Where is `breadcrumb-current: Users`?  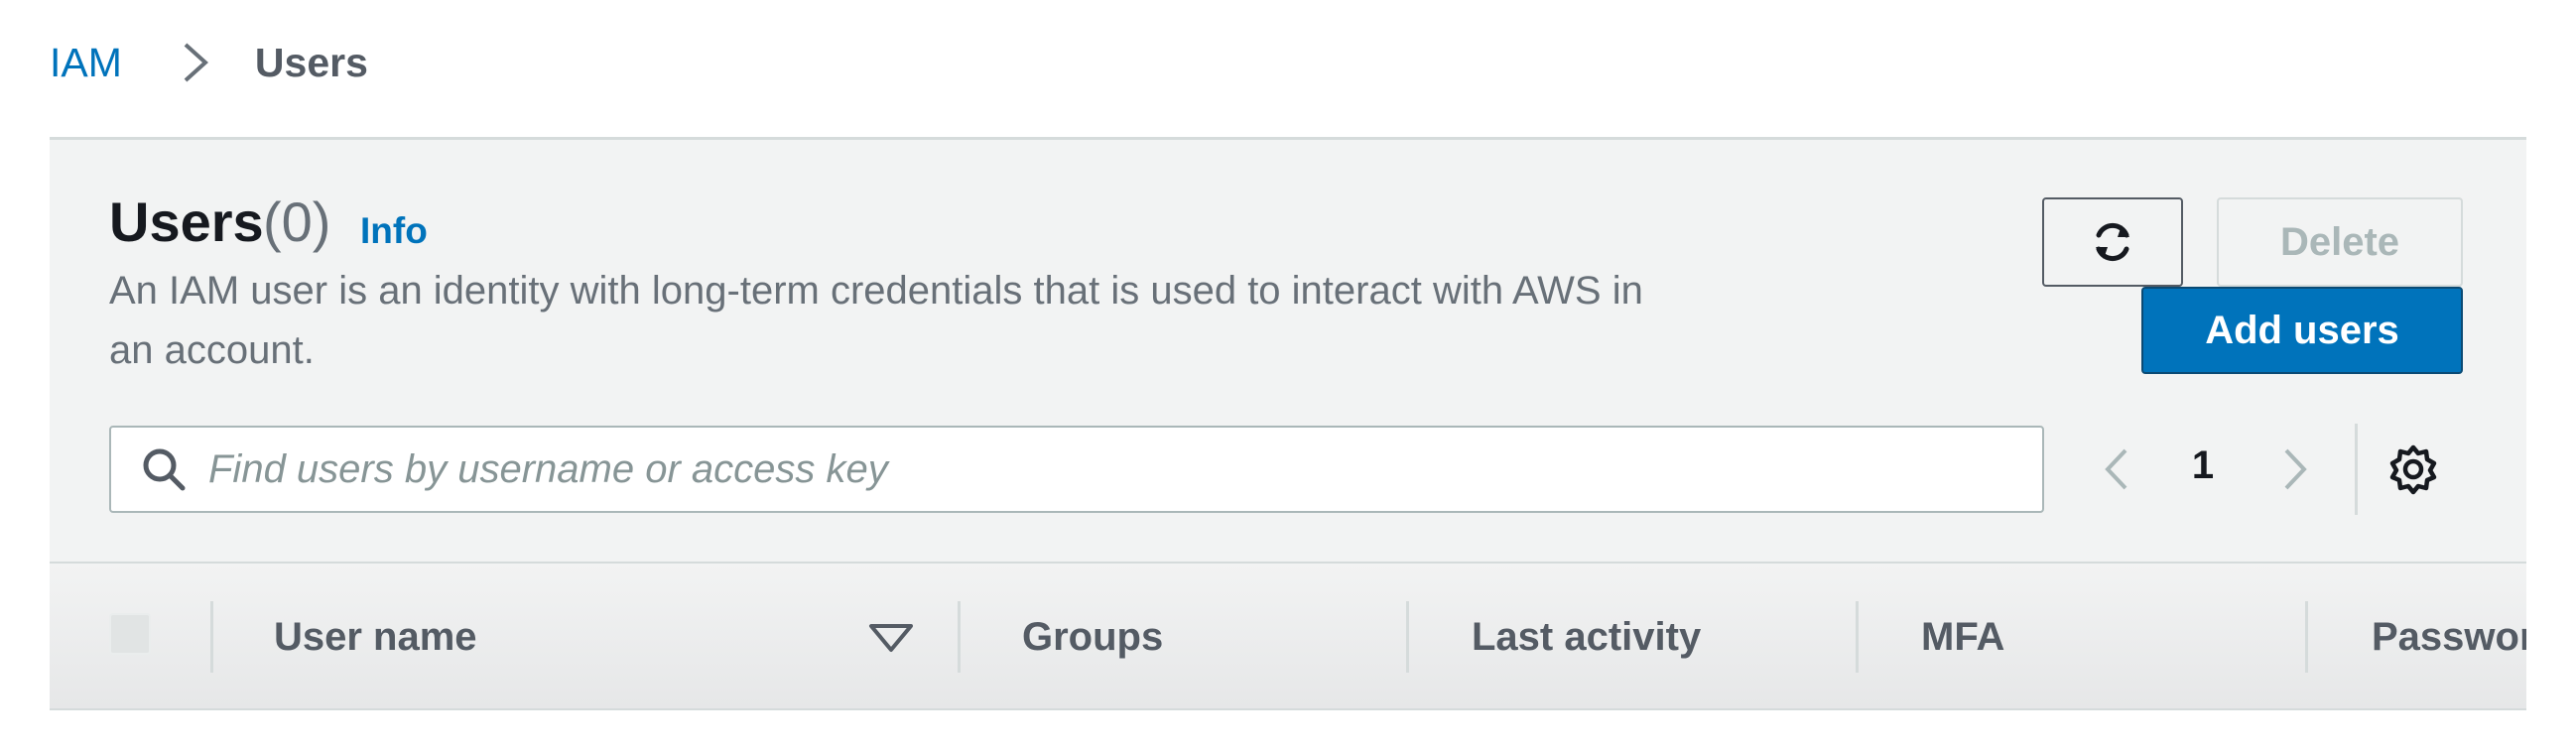
breadcrumb-current: Users is located at coordinates (311, 62).